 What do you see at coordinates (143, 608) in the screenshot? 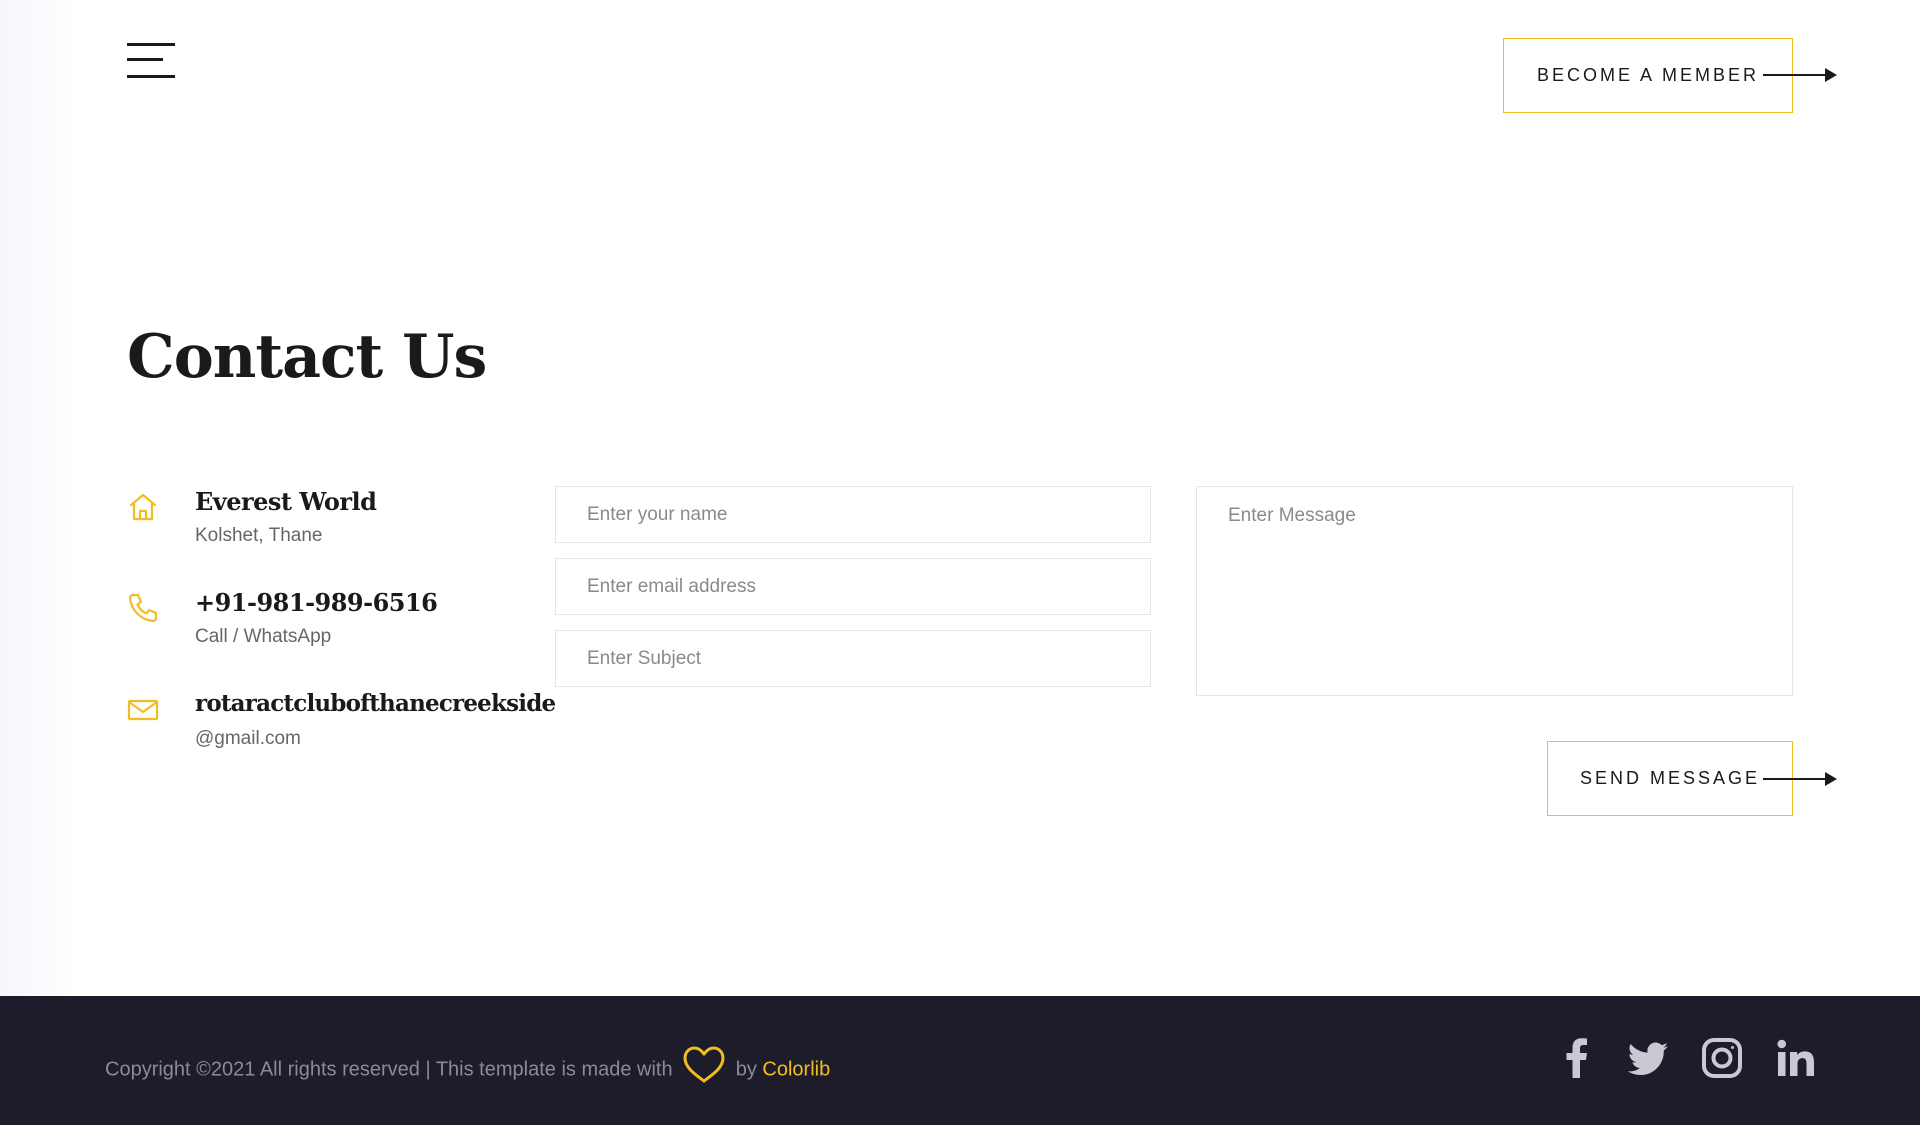
I see `phone-icon` at bounding box center [143, 608].